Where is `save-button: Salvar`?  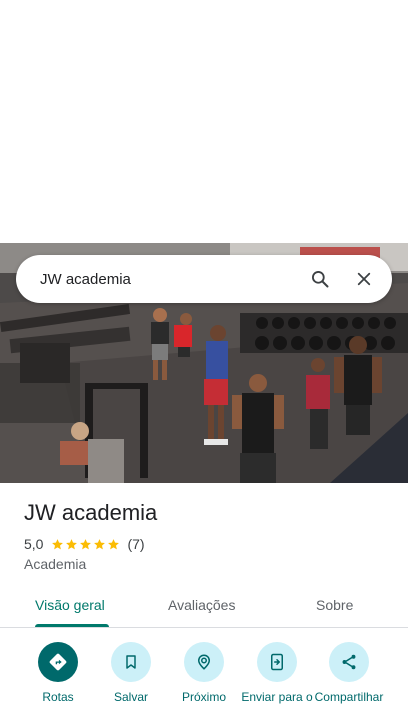 save-button: Salvar is located at coordinates (131, 672).